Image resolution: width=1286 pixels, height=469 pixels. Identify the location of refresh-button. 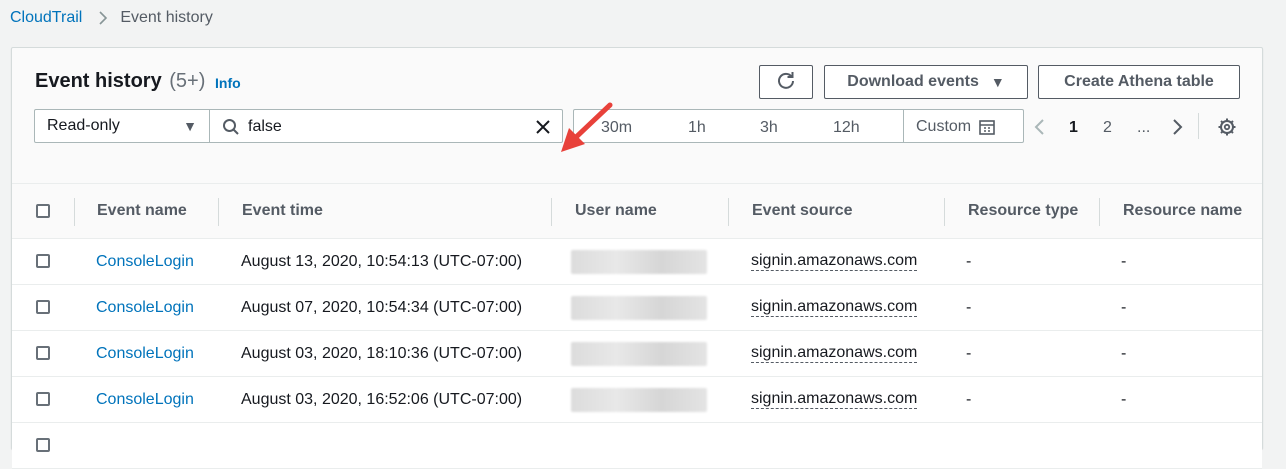
(786, 82).